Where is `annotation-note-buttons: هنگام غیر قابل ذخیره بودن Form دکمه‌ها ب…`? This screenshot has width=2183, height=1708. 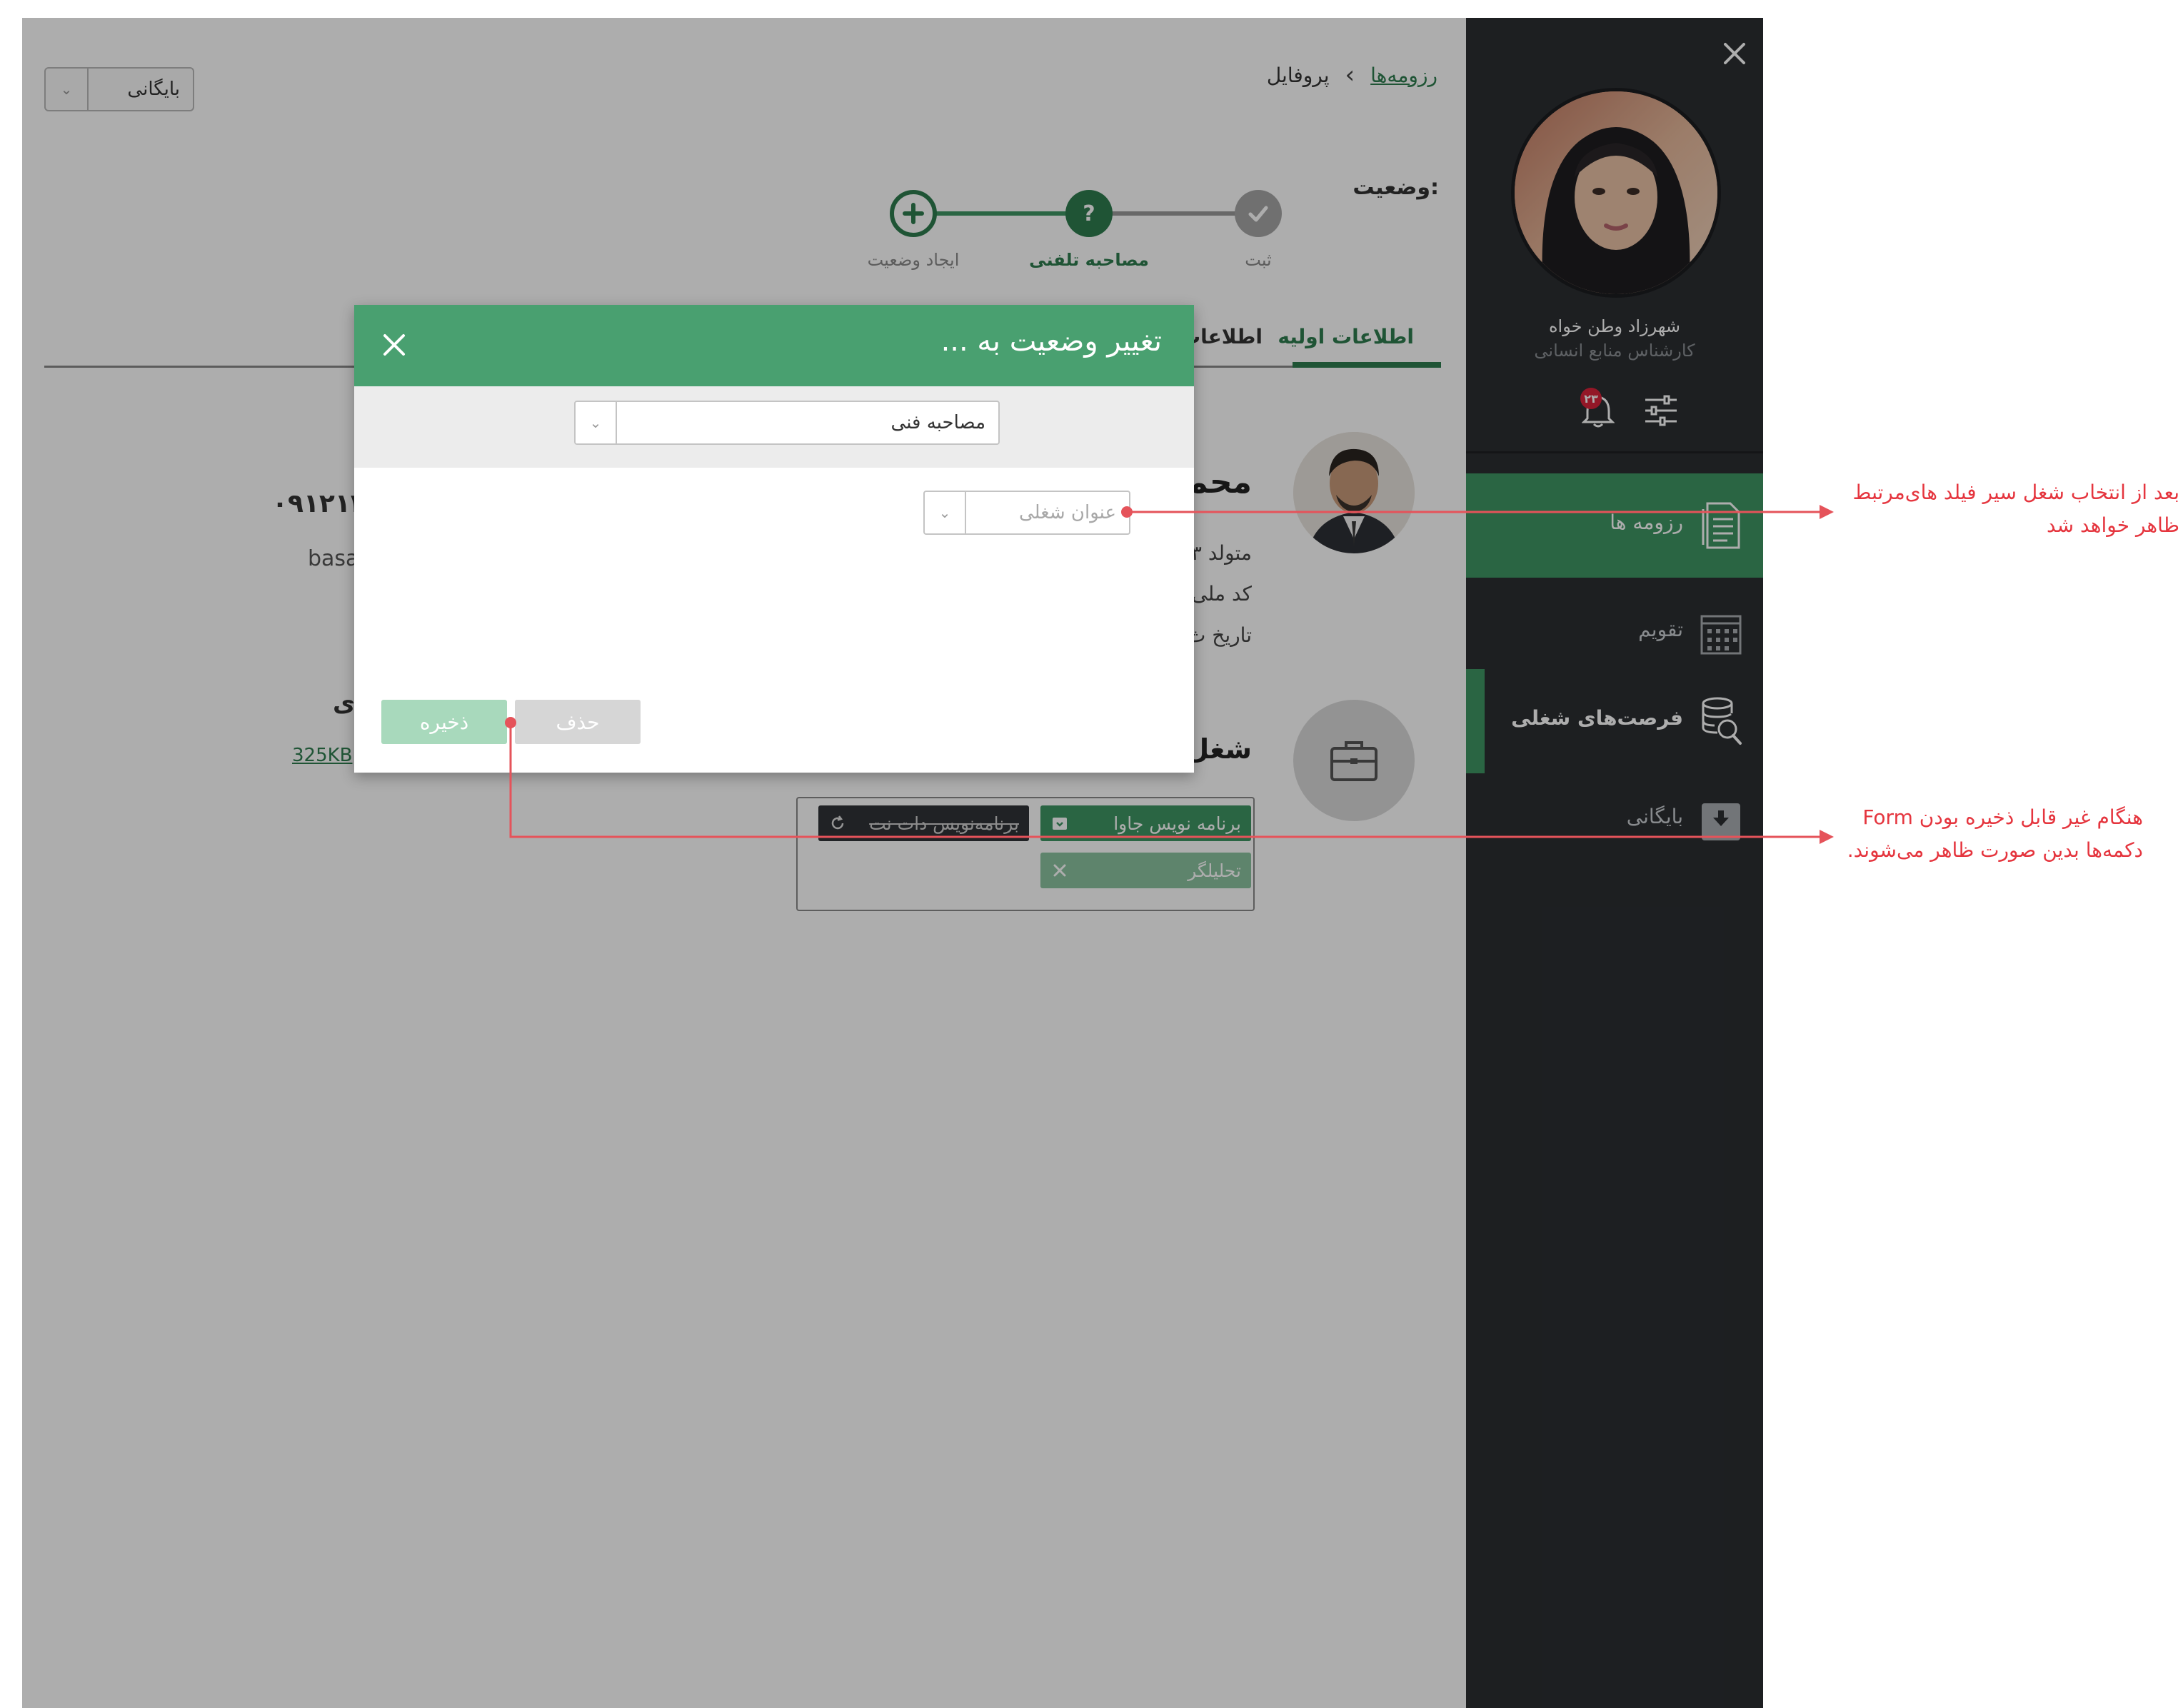 annotation-note-buttons: هنگام غیر قابل ذخیره بودن Form دکمه‌ها ب… is located at coordinates (1995, 834).